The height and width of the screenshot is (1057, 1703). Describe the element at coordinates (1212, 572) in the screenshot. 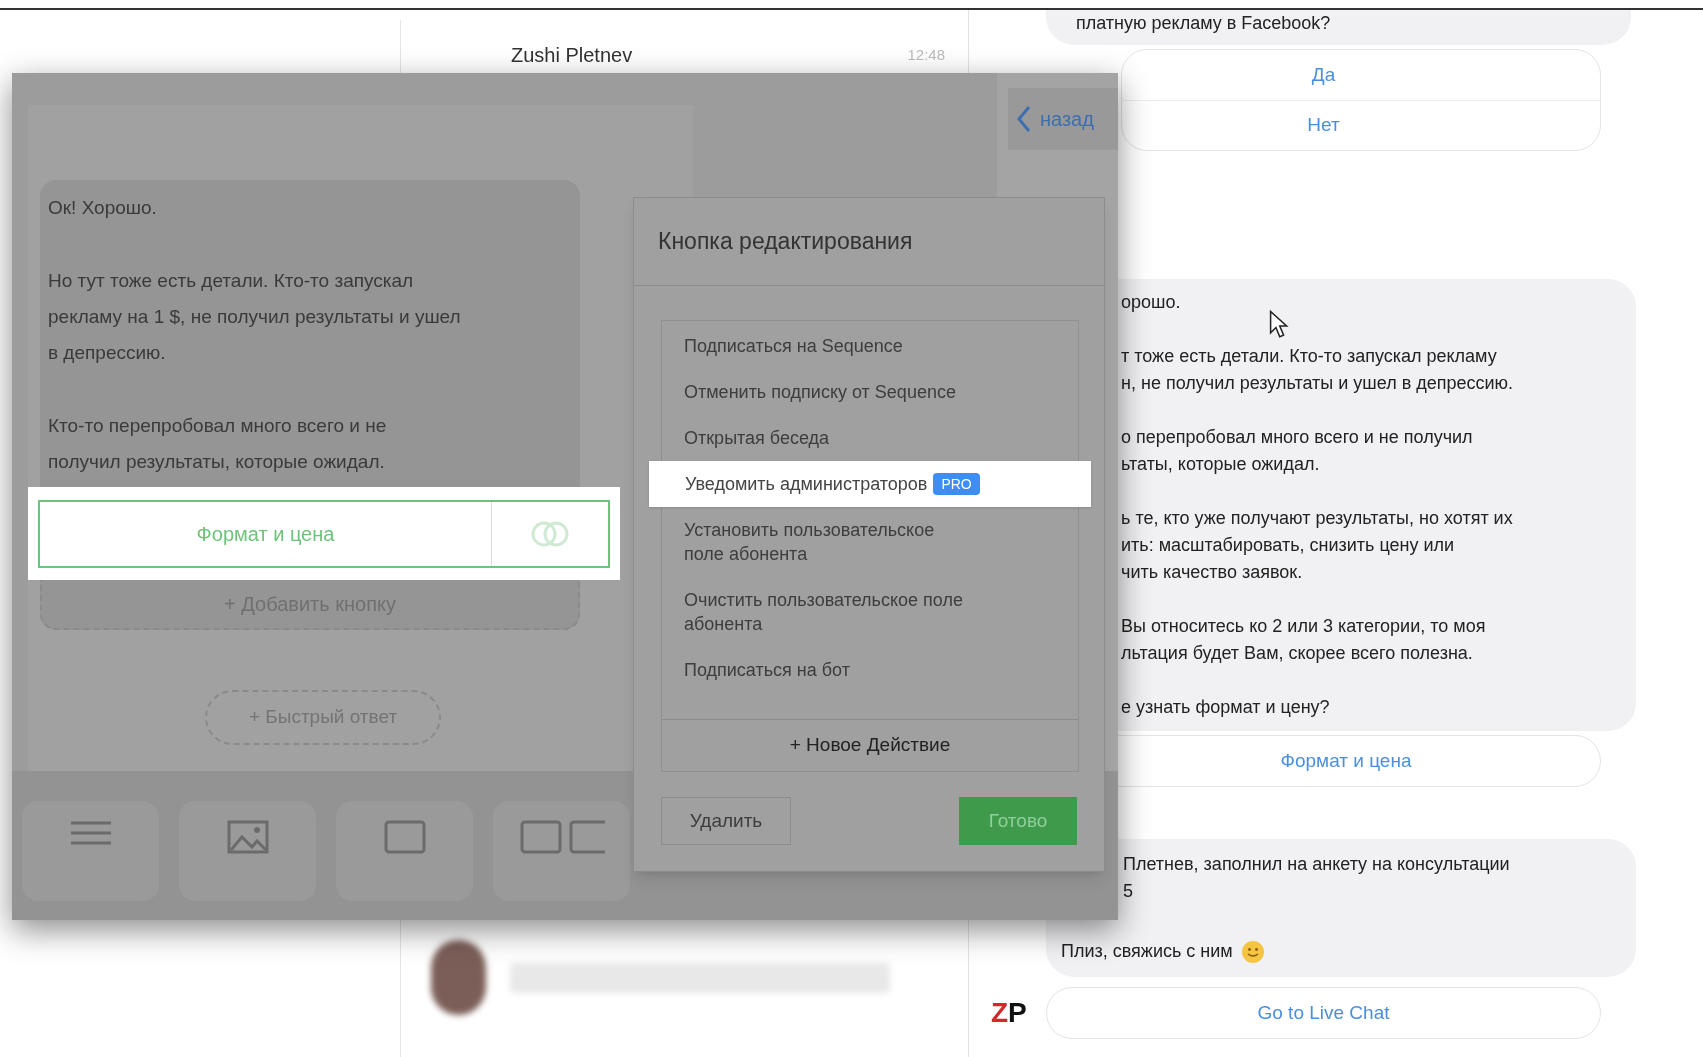

I see `message-text: чить качество заявок.` at that location.